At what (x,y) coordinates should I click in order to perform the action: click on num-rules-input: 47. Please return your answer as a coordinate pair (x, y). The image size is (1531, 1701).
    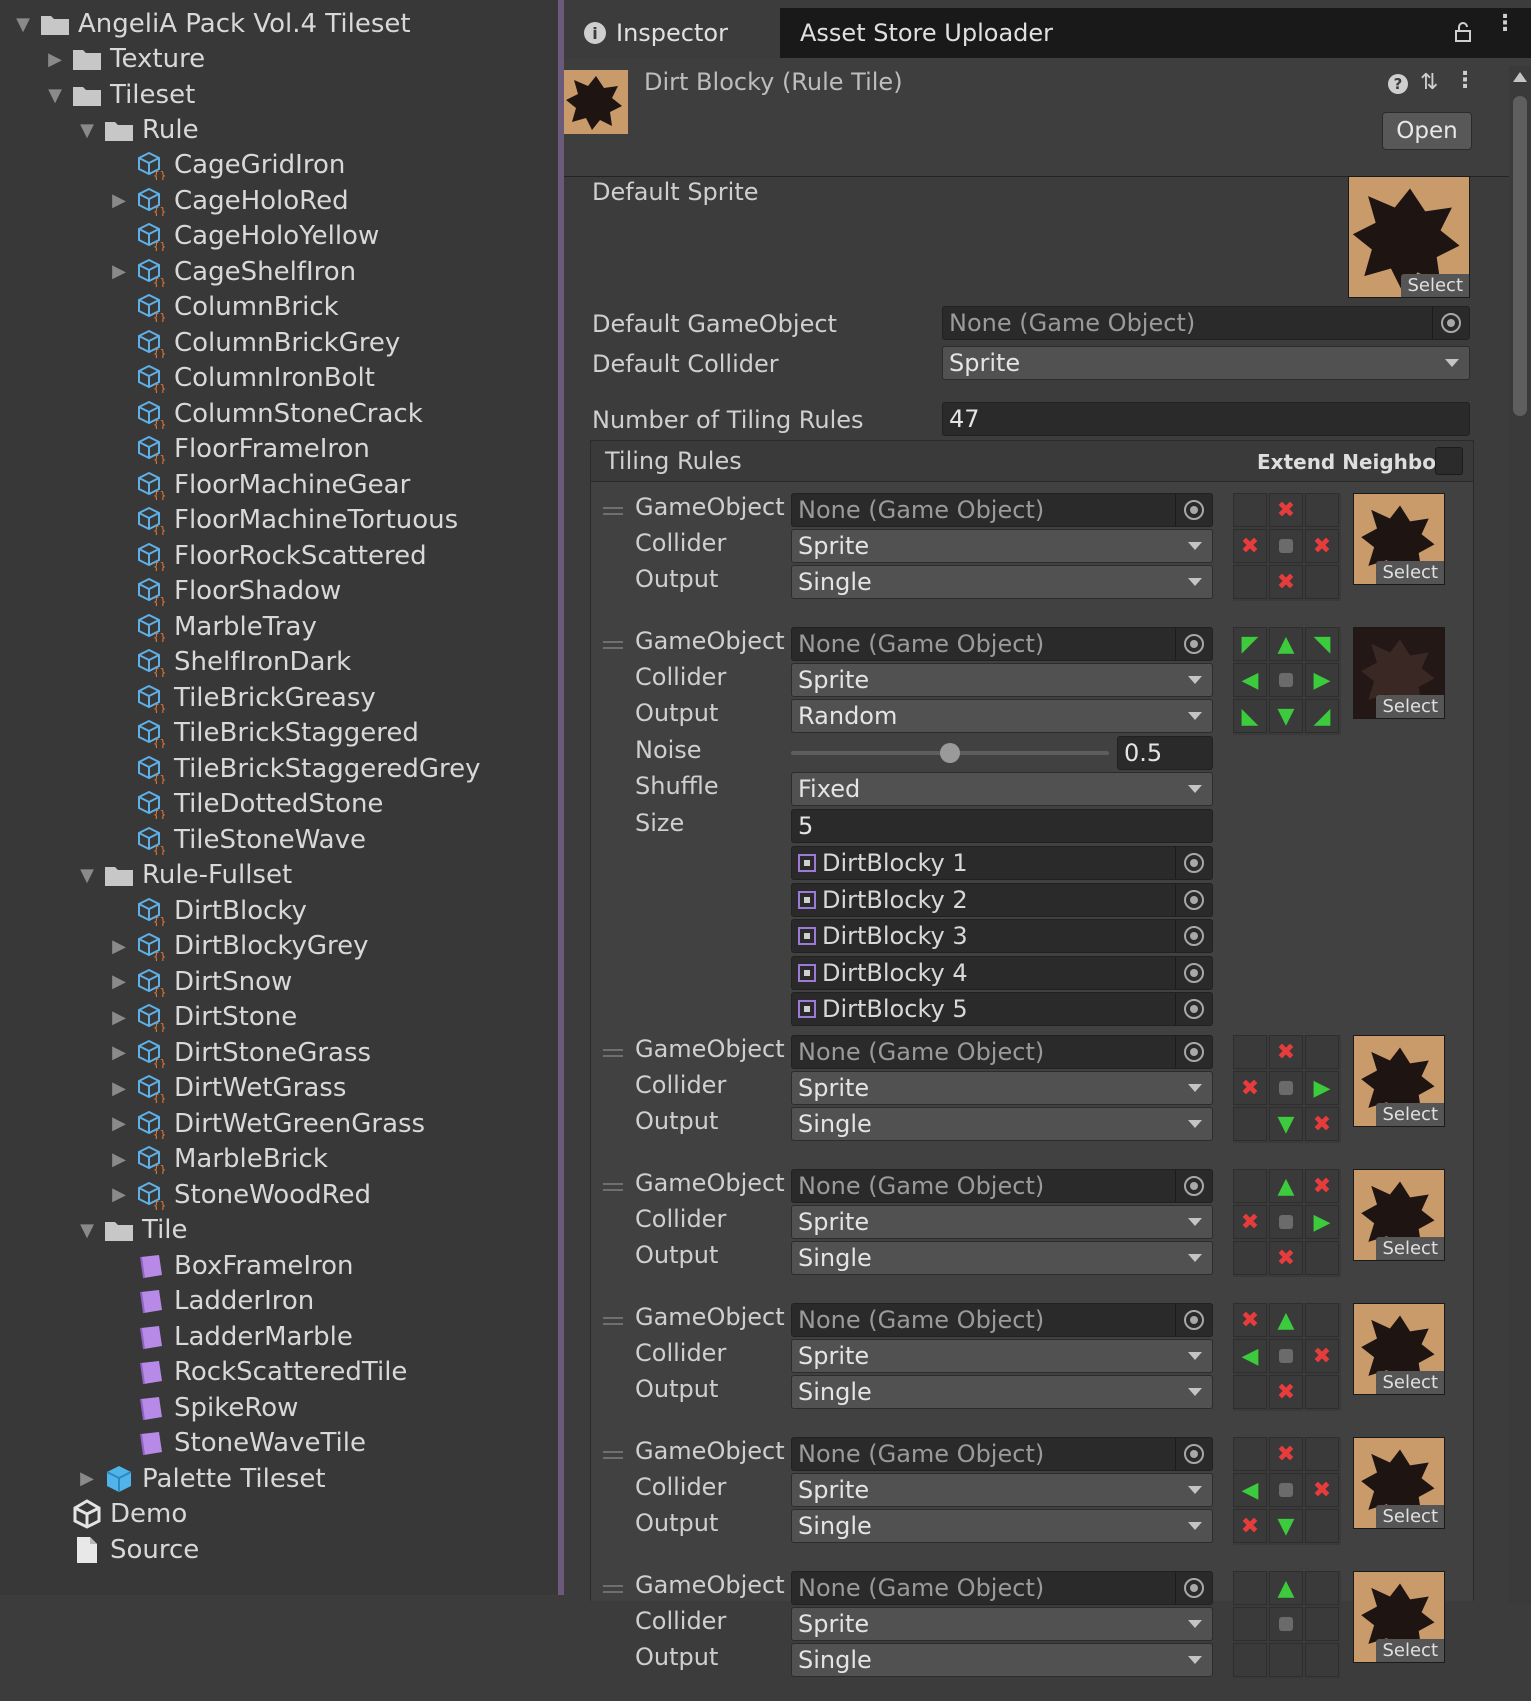
    Looking at the image, I should click on (1206, 419).